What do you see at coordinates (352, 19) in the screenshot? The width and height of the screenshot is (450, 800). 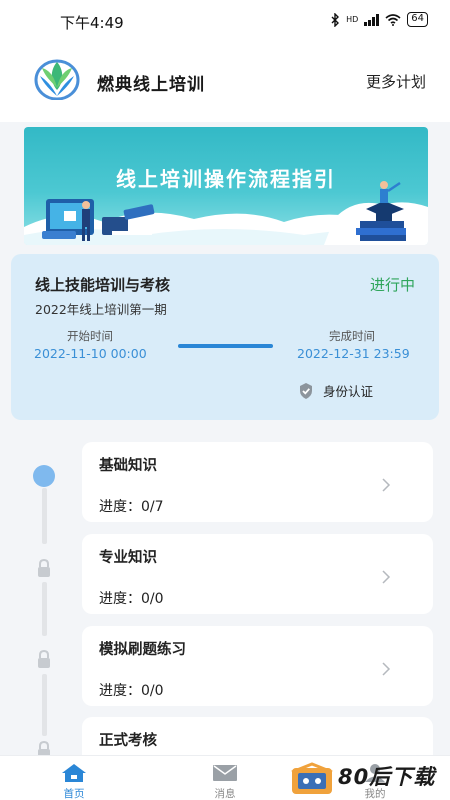 I see `network-type-label: HD` at bounding box center [352, 19].